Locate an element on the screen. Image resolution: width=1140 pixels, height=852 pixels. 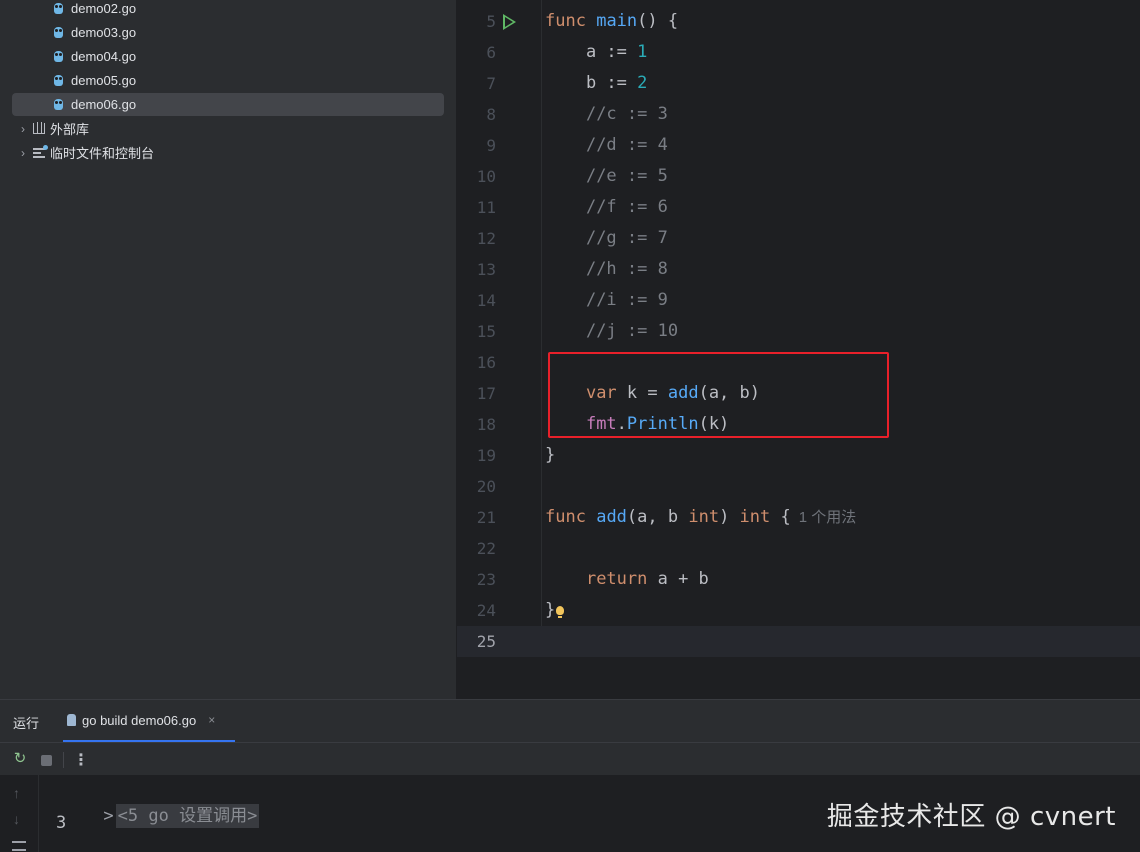
code-line: 13 //h := 8 is located at coordinates (798, 269).